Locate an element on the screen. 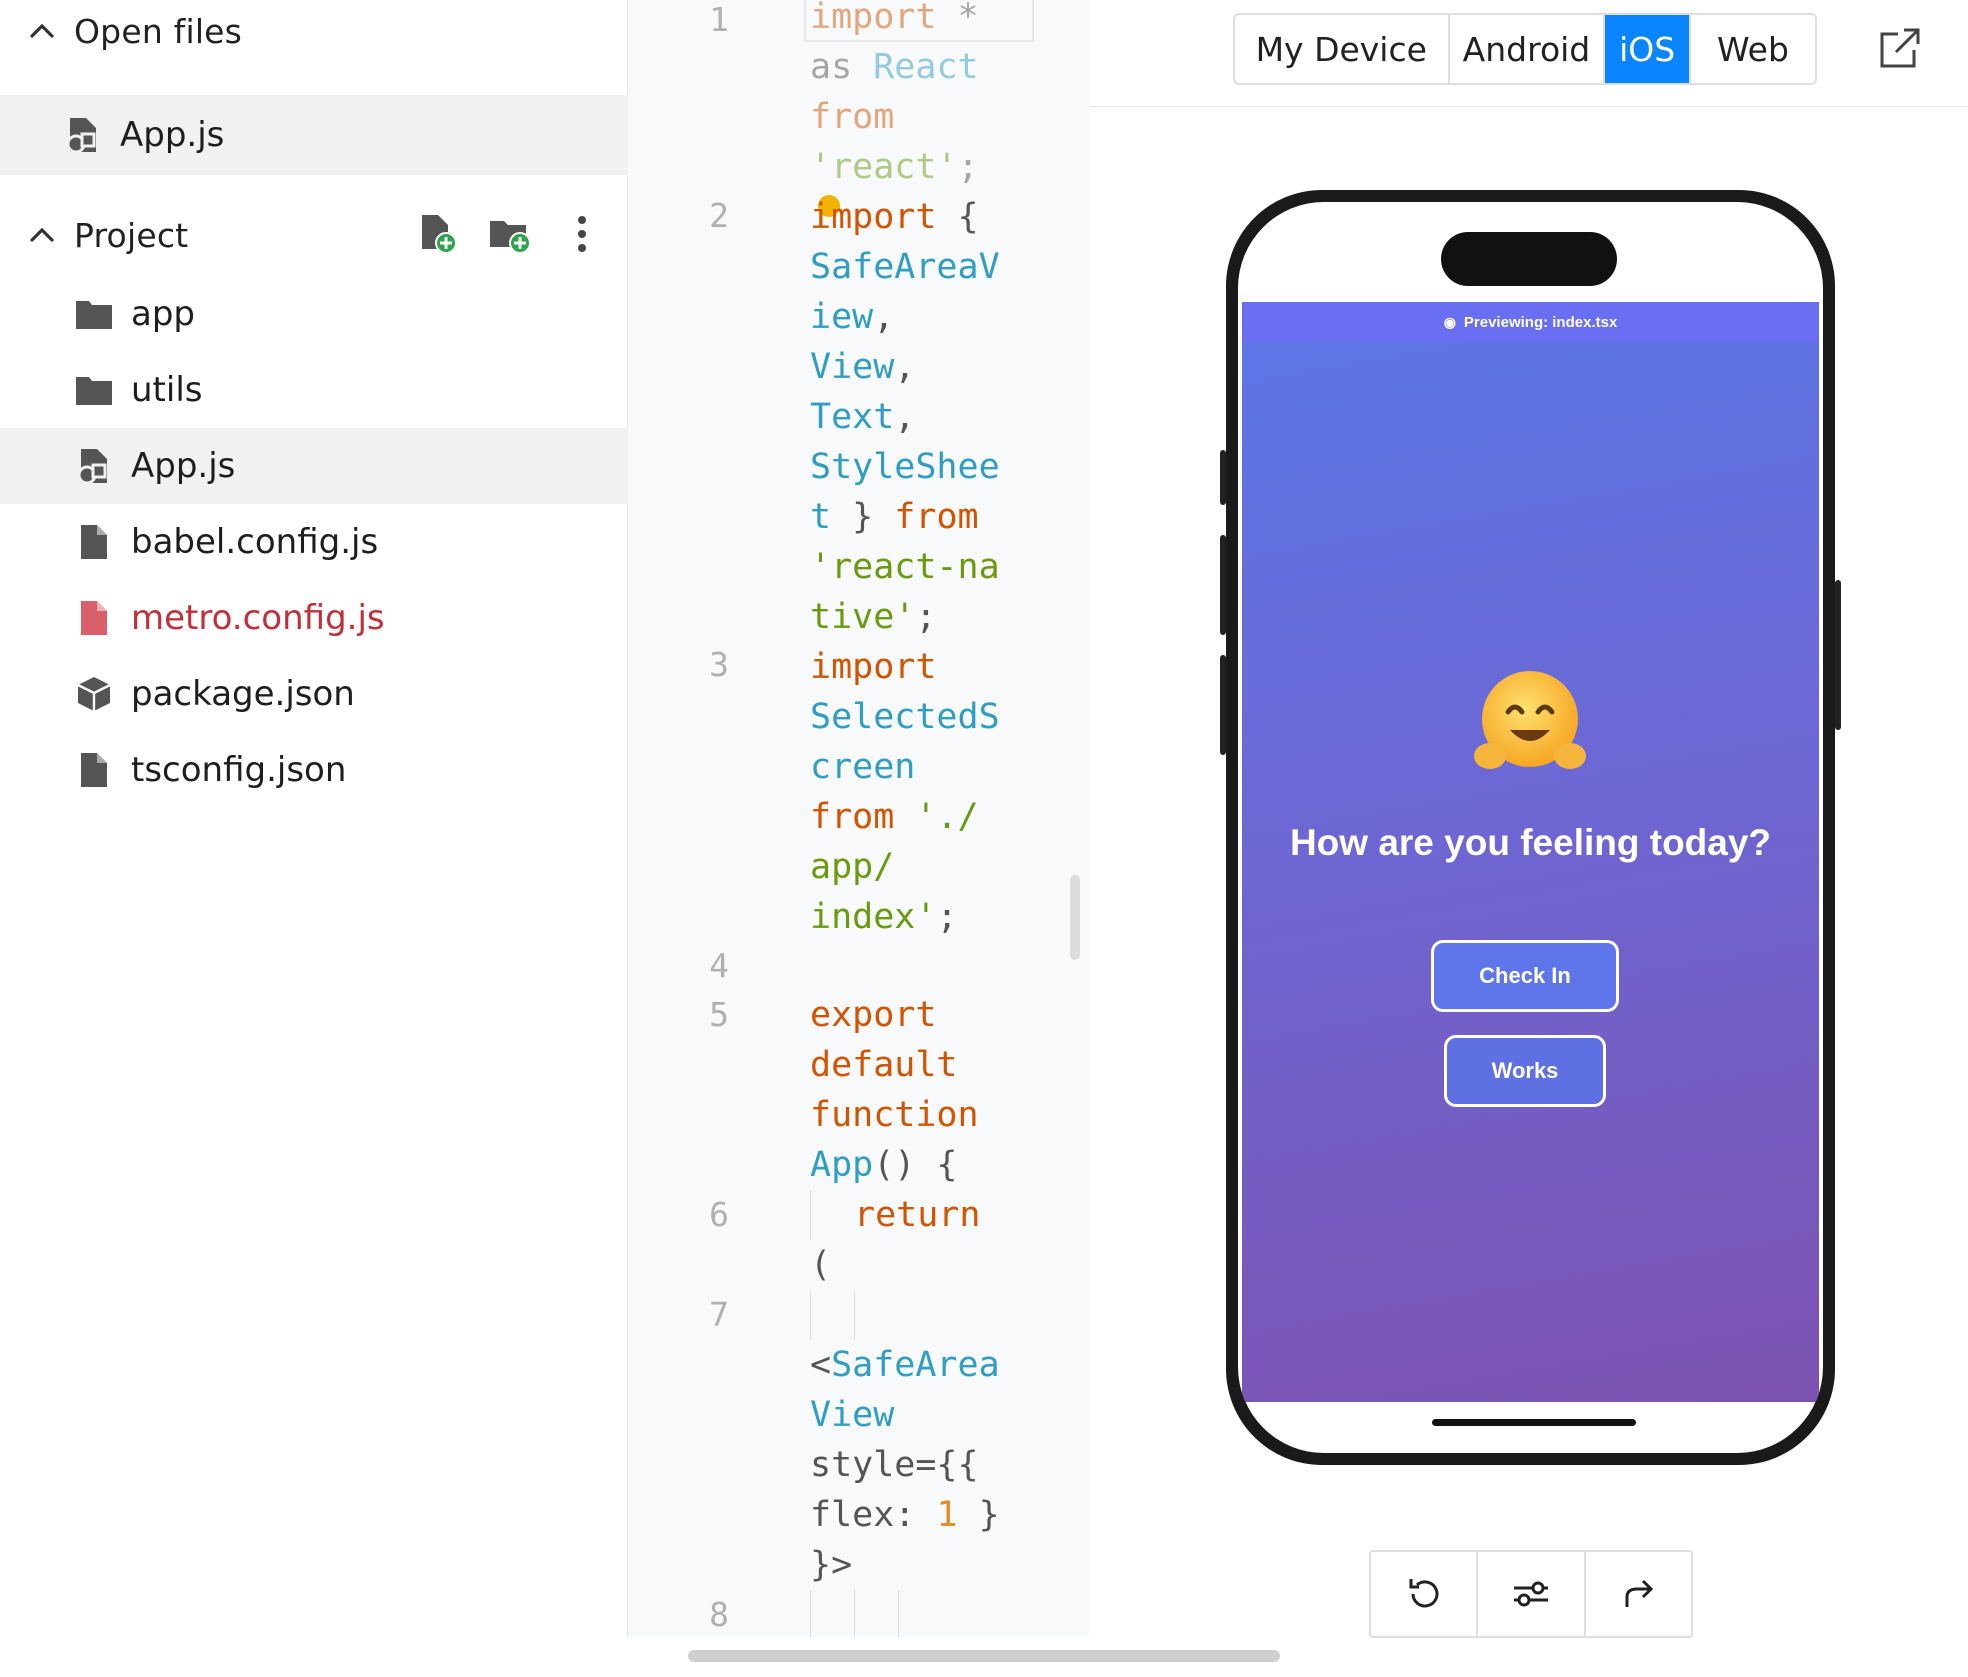  code-token: t is located at coordinates (821, 517).